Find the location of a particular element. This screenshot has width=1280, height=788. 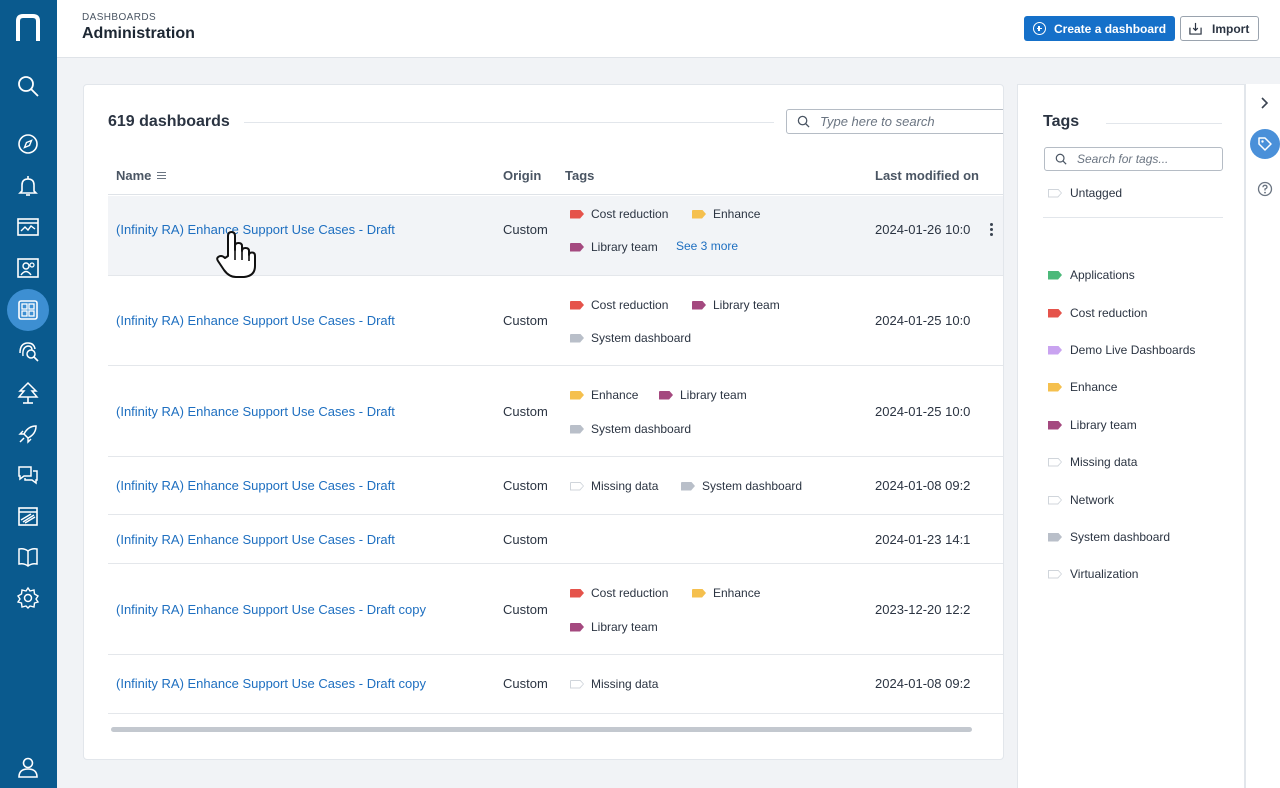

help-icon is located at coordinates (1265, 189).